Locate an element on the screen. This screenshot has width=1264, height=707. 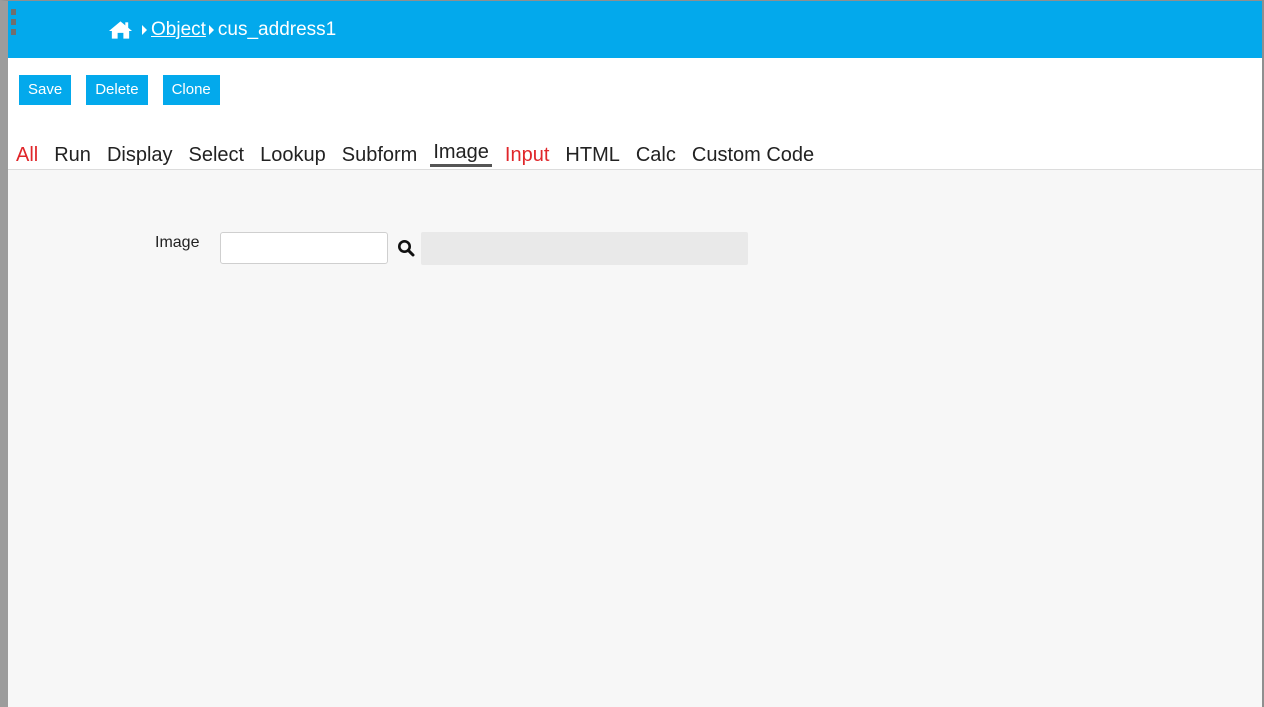
tab-select: Select is located at coordinates (217, 155).